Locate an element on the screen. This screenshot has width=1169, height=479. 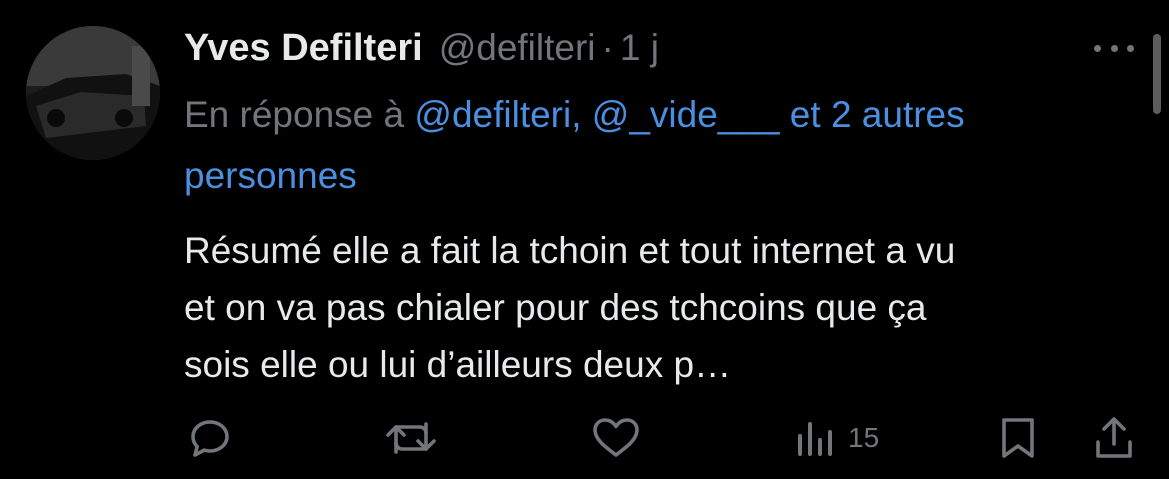
views-icon is located at coordinates (815, 439).